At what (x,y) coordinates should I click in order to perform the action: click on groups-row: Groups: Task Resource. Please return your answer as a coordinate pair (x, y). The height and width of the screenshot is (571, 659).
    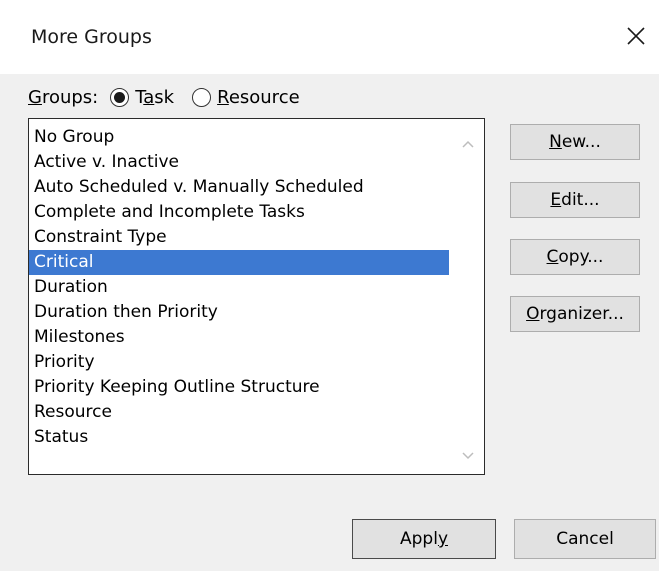
    Looking at the image, I should click on (173, 97).